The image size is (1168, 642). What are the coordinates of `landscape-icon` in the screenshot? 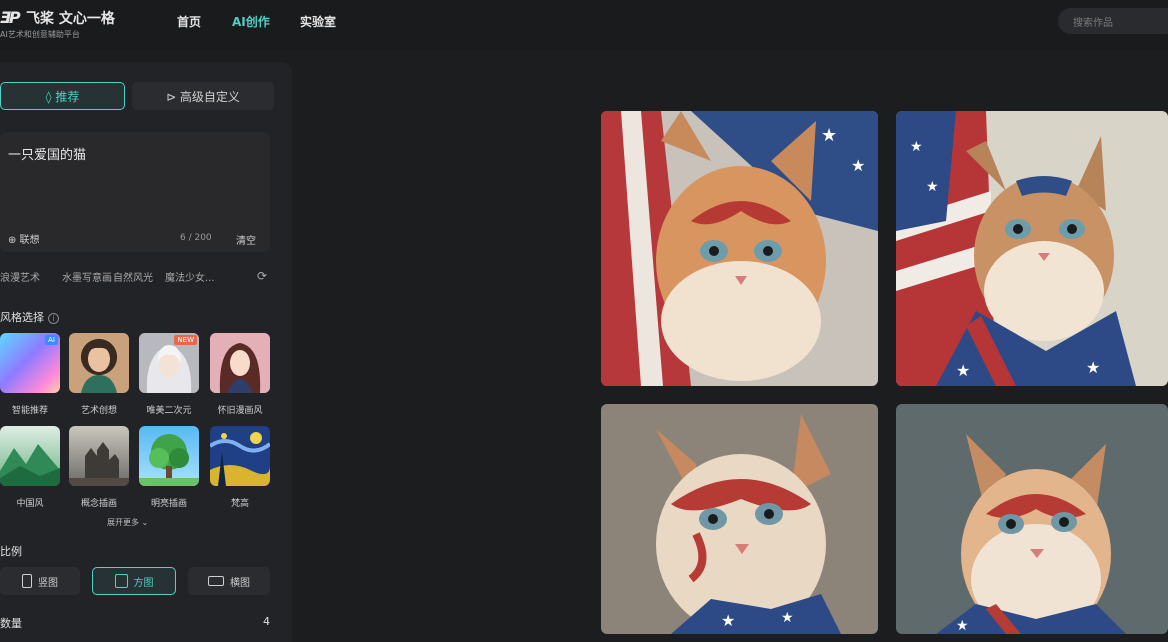 It's located at (30, 465).